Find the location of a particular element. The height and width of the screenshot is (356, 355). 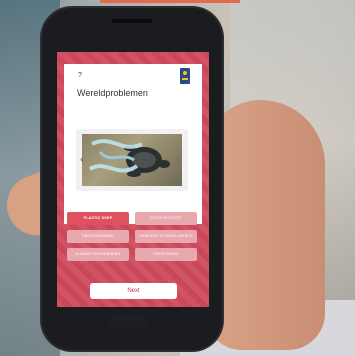

chevron-right-icon: › is located at coordinates (178, 159).